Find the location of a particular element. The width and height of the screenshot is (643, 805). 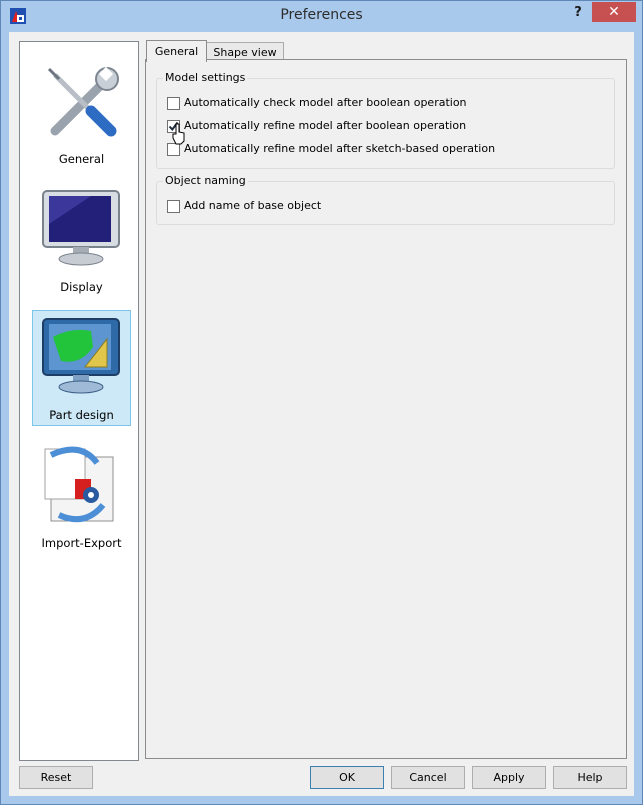

part-design-icon is located at coordinates (81, 356).